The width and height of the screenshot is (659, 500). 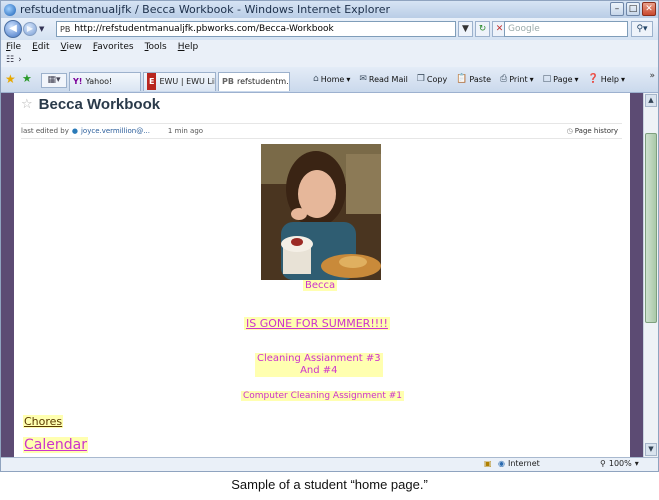 I want to click on page-title: Becca Workbook, so click(x=99, y=104).